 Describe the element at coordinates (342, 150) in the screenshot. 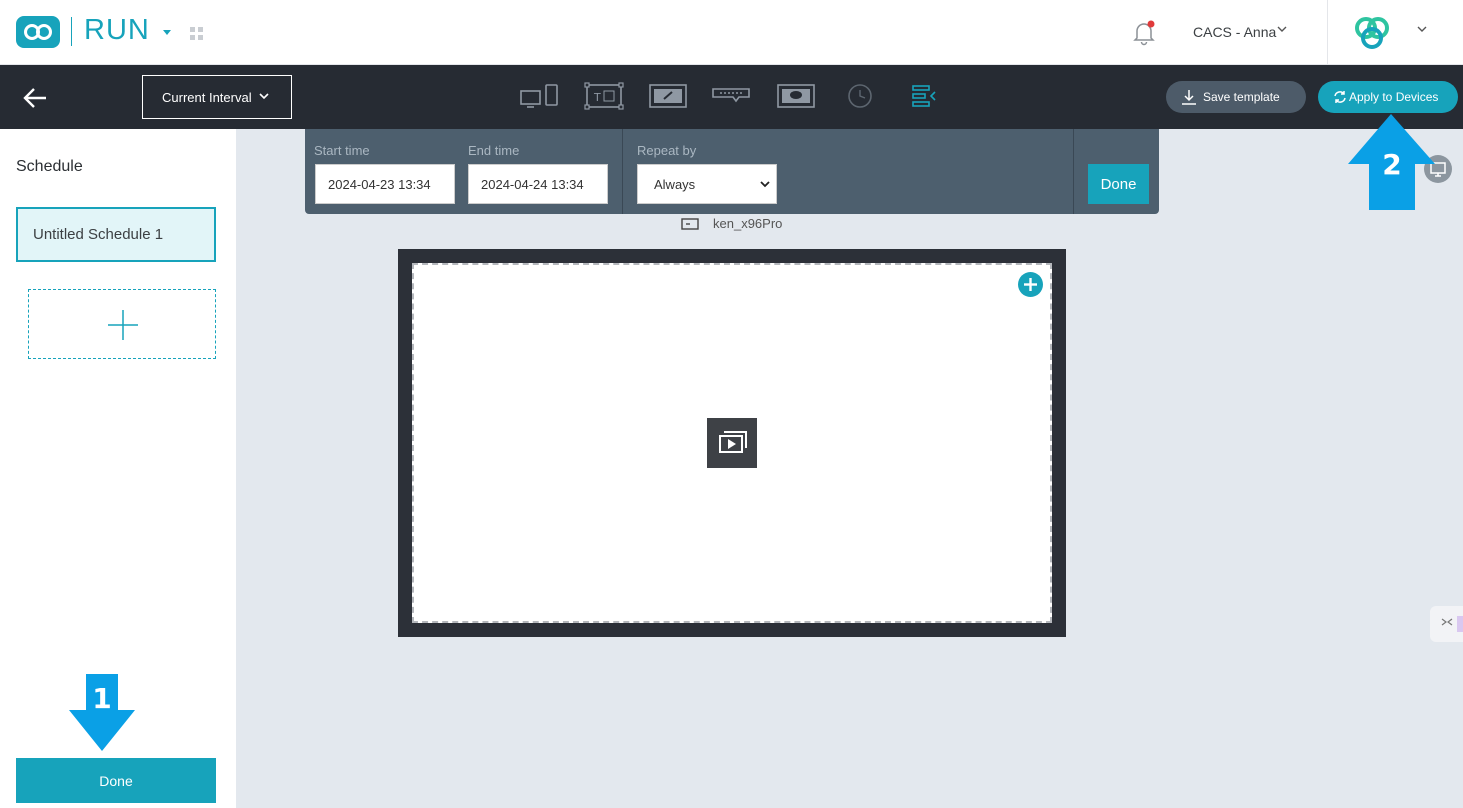

I see `start-time-label: Start time` at that location.